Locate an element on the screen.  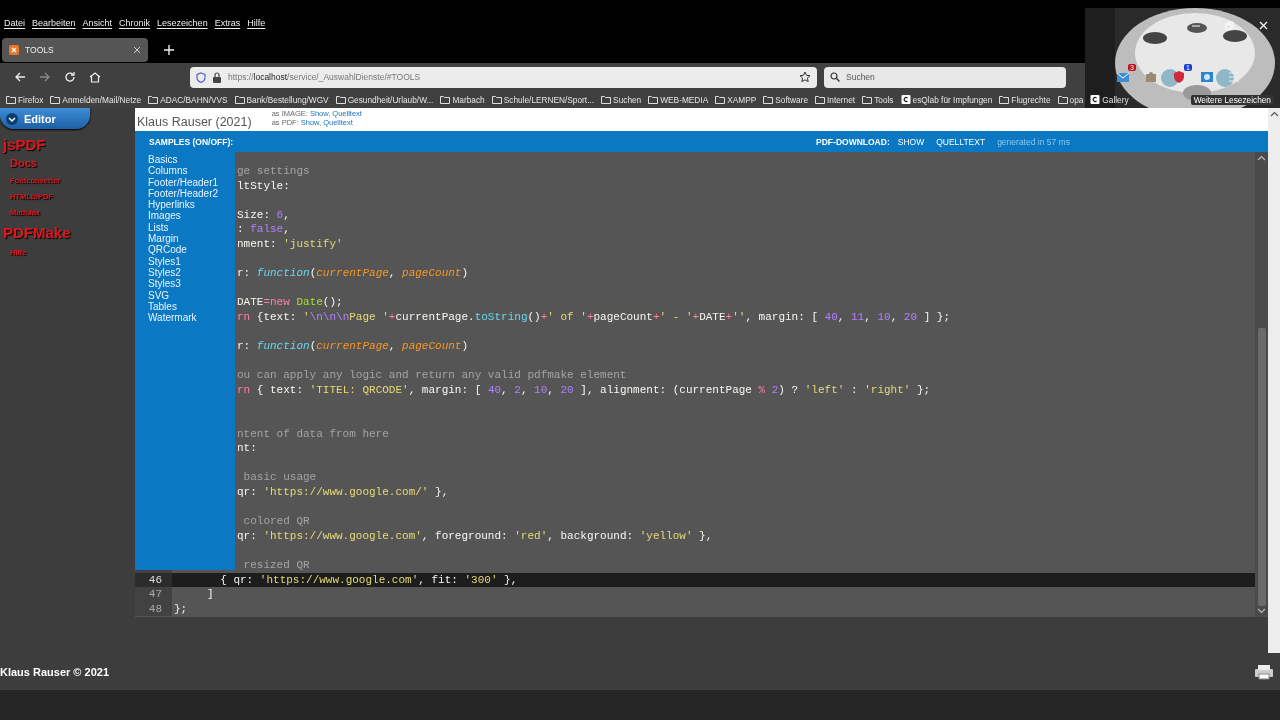
menu-item: Ansicht is located at coordinates (97, 23).